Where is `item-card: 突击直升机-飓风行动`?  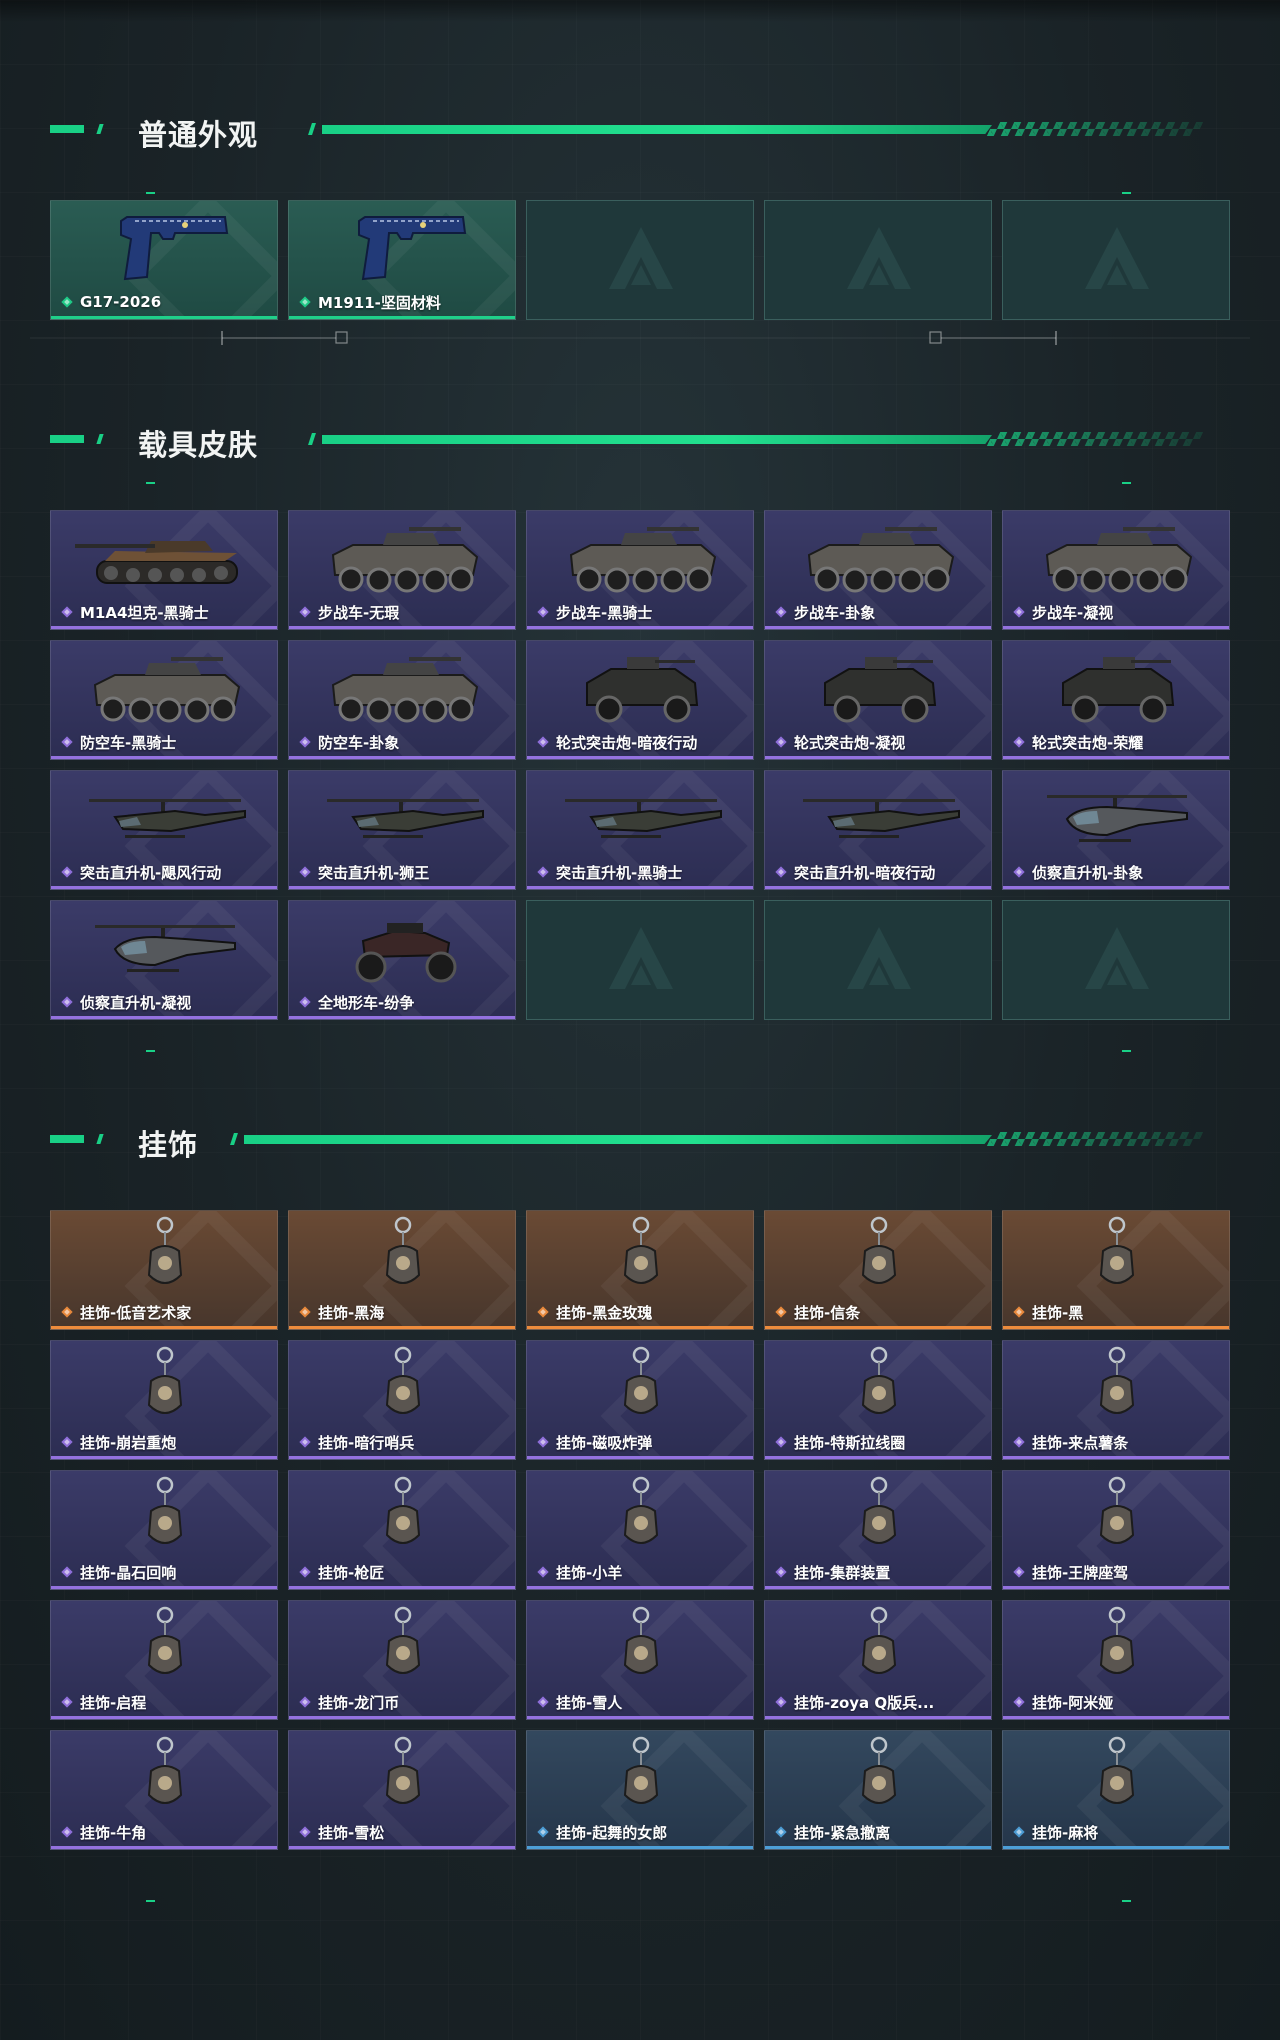 item-card: 突击直升机-飓风行动 is located at coordinates (164, 830).